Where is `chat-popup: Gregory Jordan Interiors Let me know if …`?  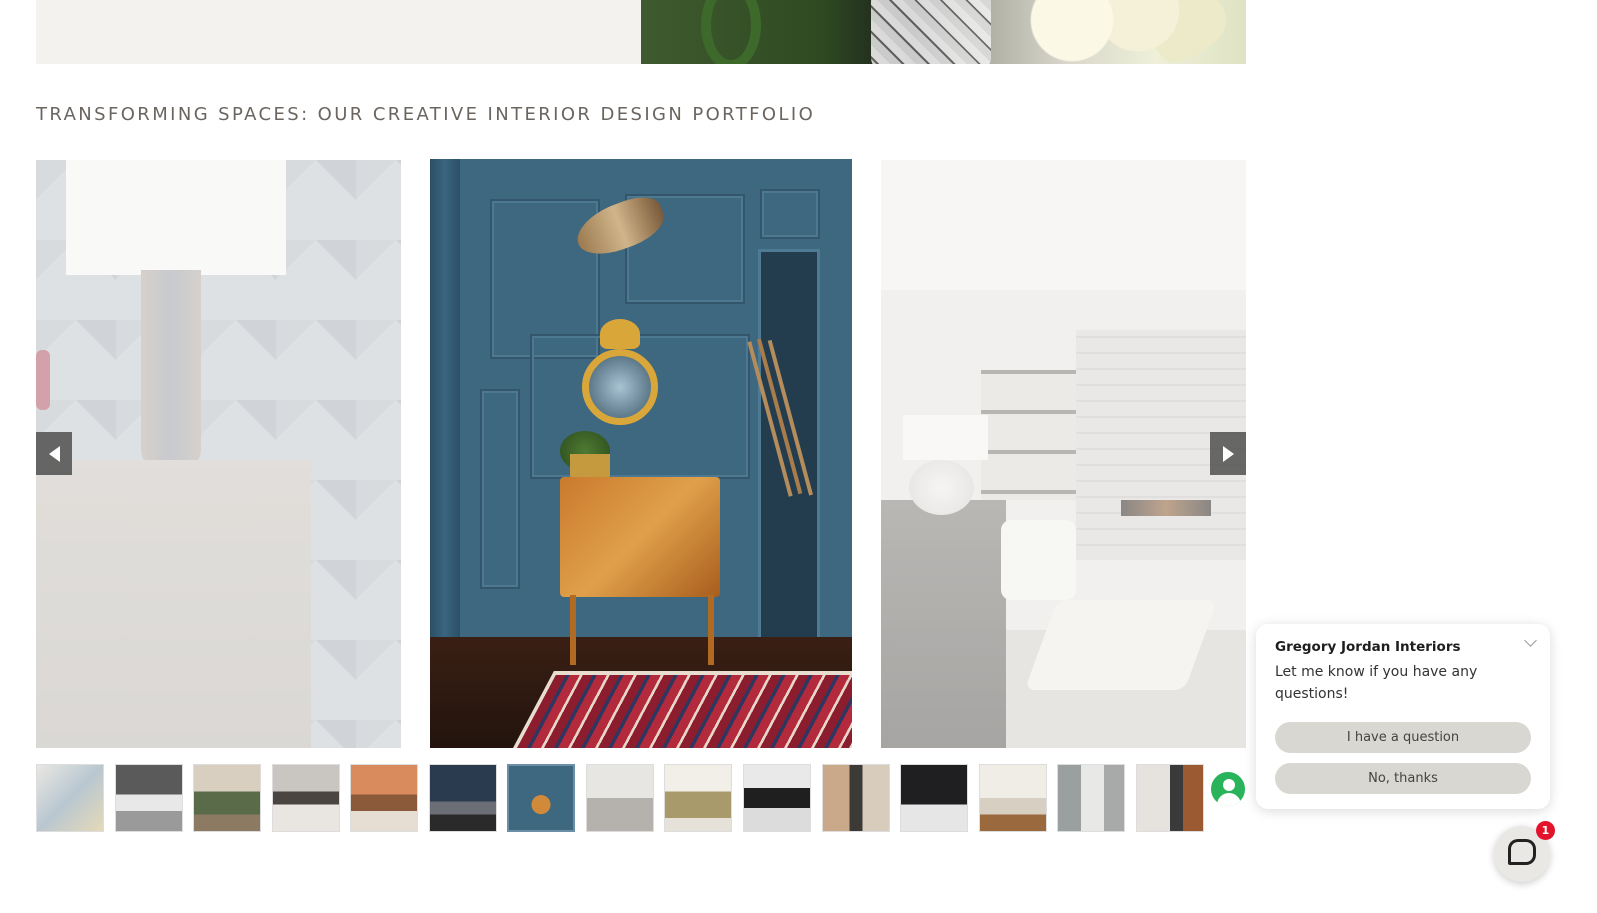 chat-popup: Gregory Jordan Interiors Let me know if … is located at coordinates (1403, 716).